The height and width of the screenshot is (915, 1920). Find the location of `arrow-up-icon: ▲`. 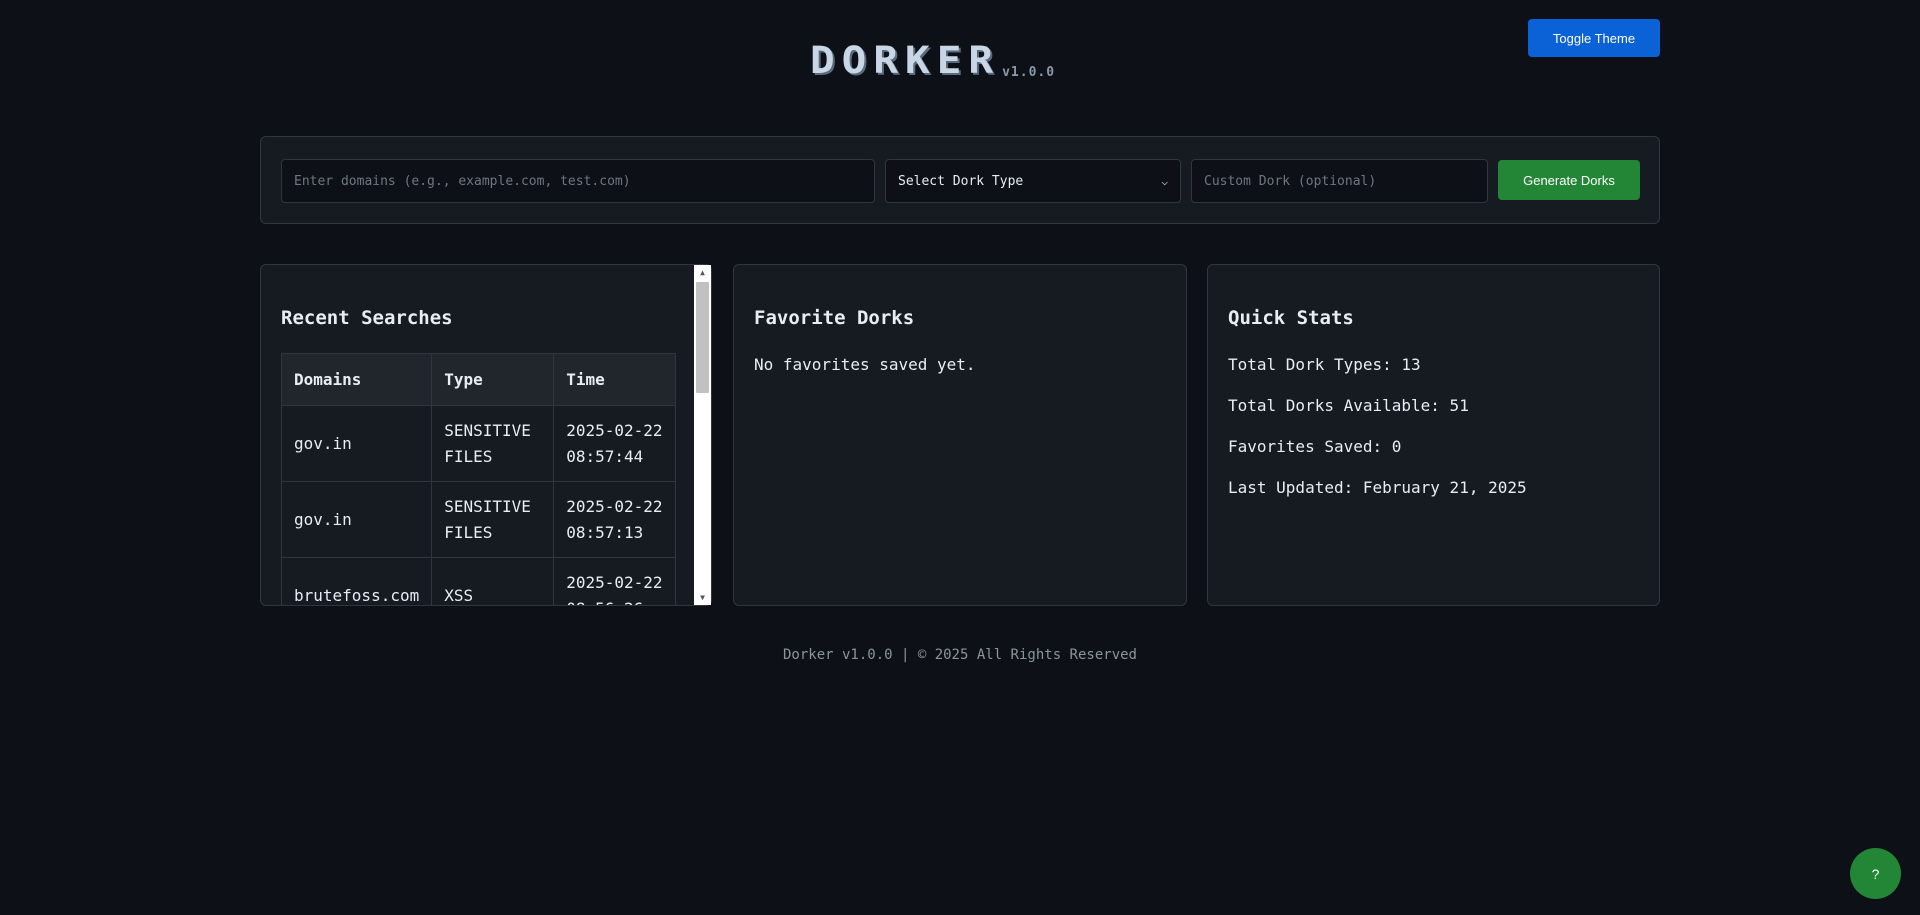

arrow-up-icon: ▲ is located at coordinates (702, 272).